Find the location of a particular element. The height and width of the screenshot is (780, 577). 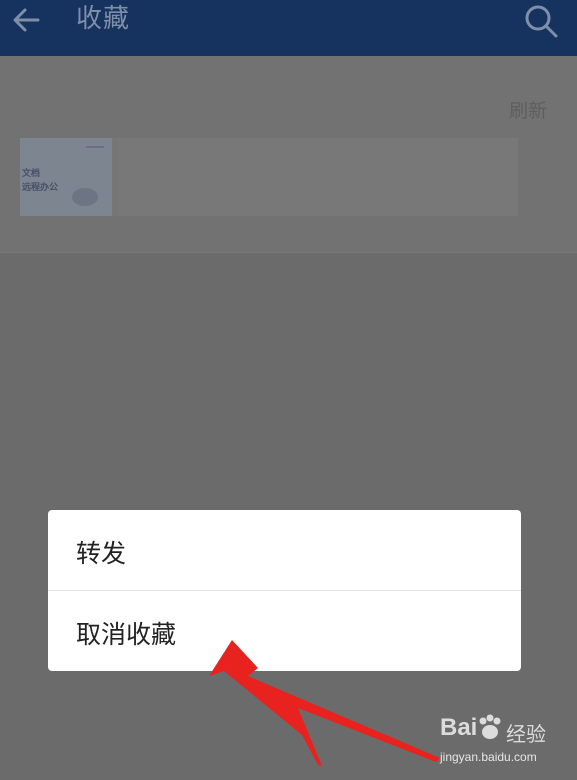

red-annotation-arrow-icon is located at coordinates (324, 703).